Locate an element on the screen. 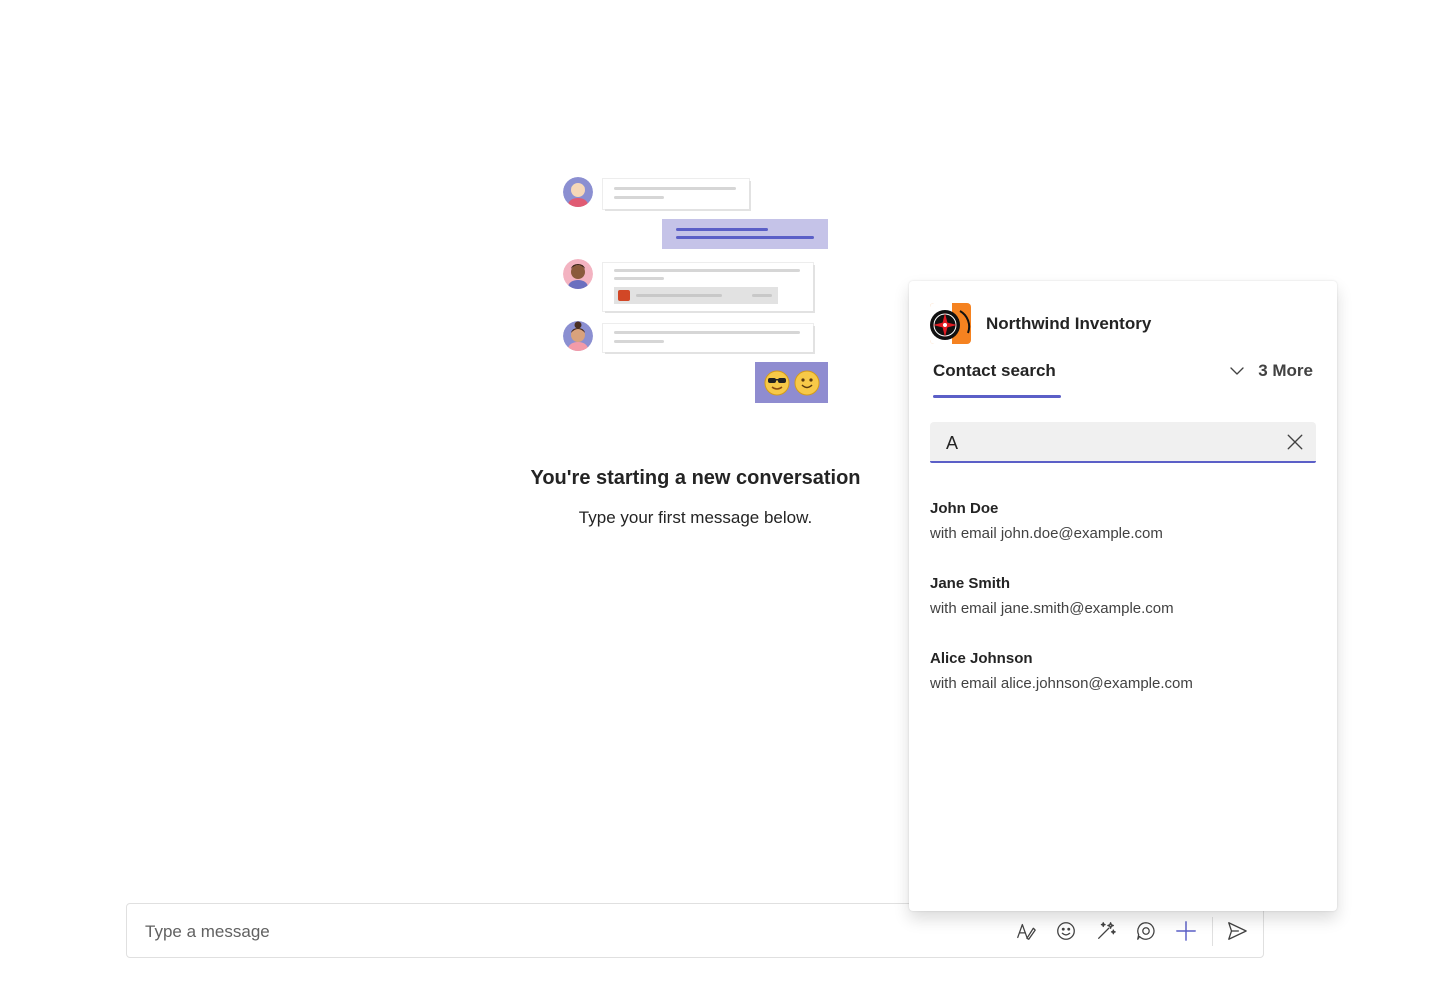  add-button is located at coordinates (1186, 931).